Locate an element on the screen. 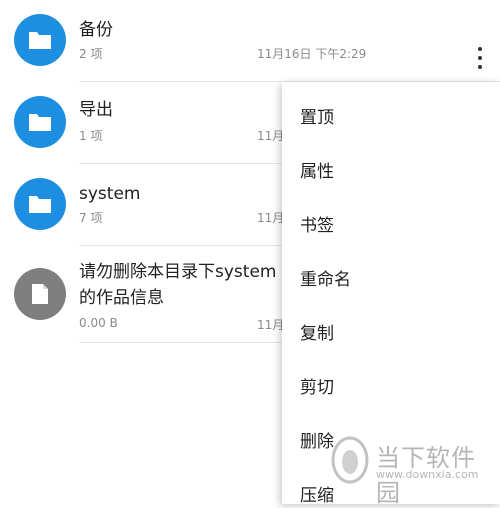  file-icon is located at coordinates (40, 294).